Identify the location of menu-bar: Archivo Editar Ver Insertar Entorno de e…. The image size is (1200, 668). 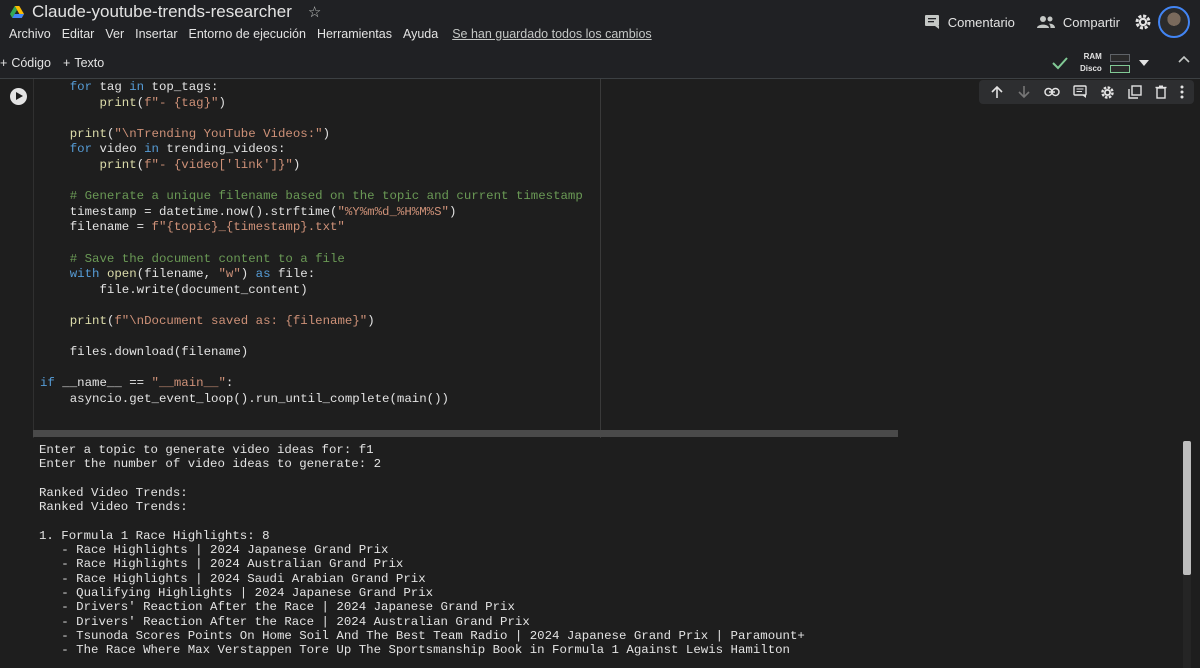
(330, 34).